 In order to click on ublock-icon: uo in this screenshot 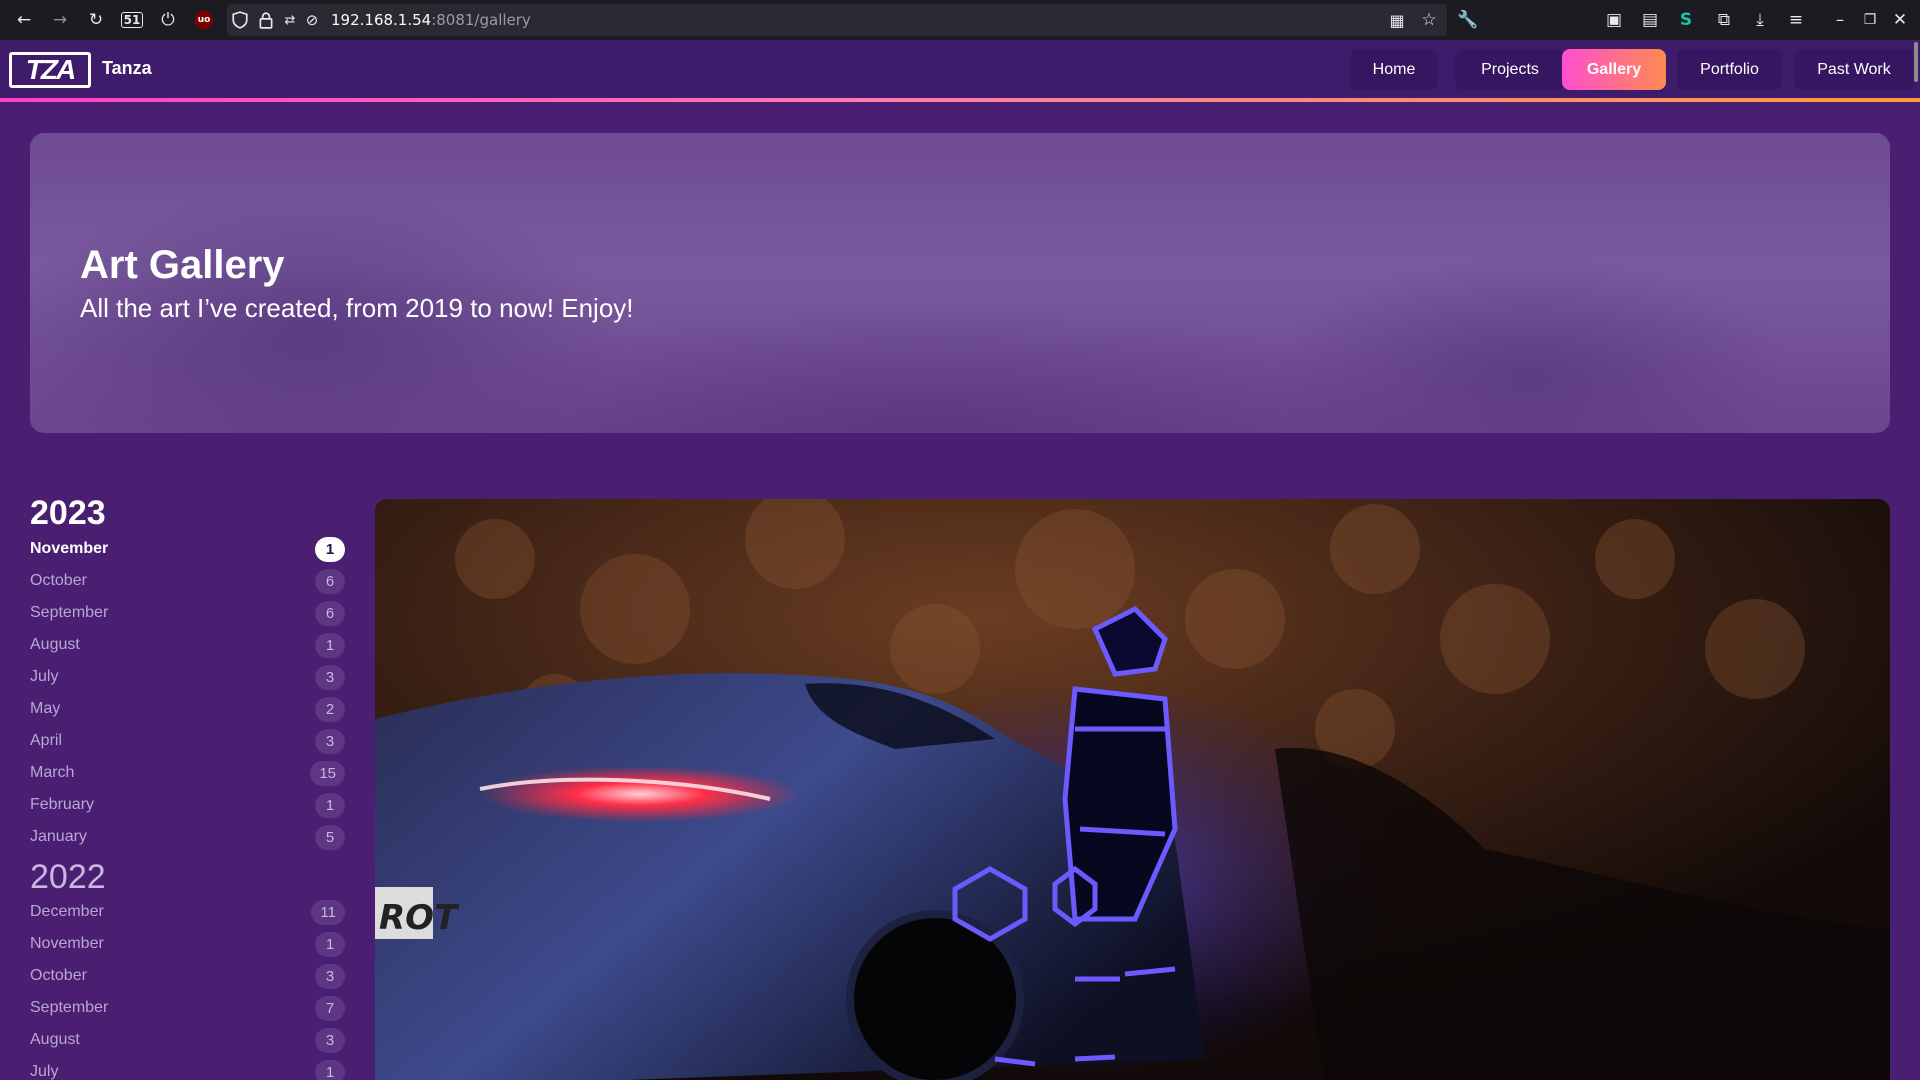, I will do `click(204, 20)`.